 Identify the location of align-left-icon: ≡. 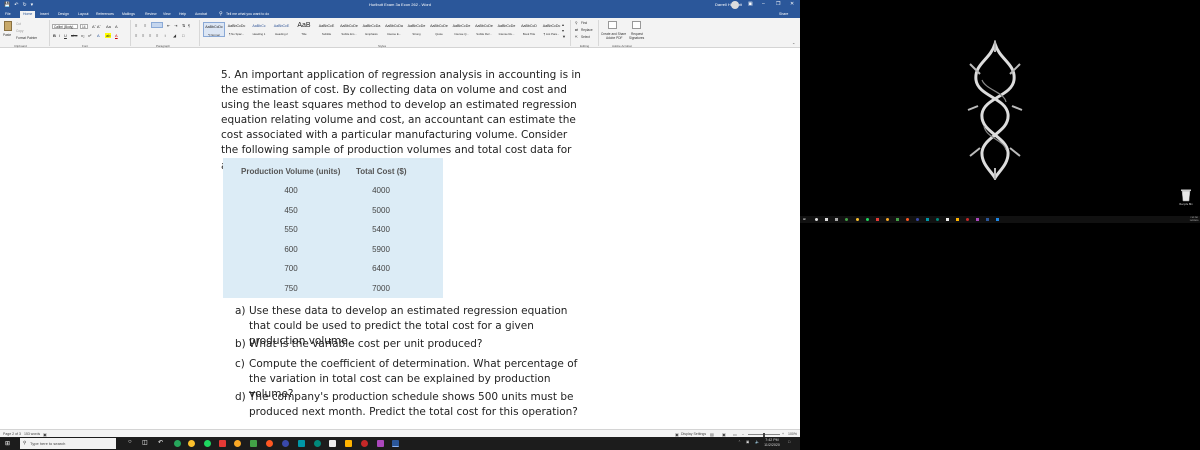
(136, 35).